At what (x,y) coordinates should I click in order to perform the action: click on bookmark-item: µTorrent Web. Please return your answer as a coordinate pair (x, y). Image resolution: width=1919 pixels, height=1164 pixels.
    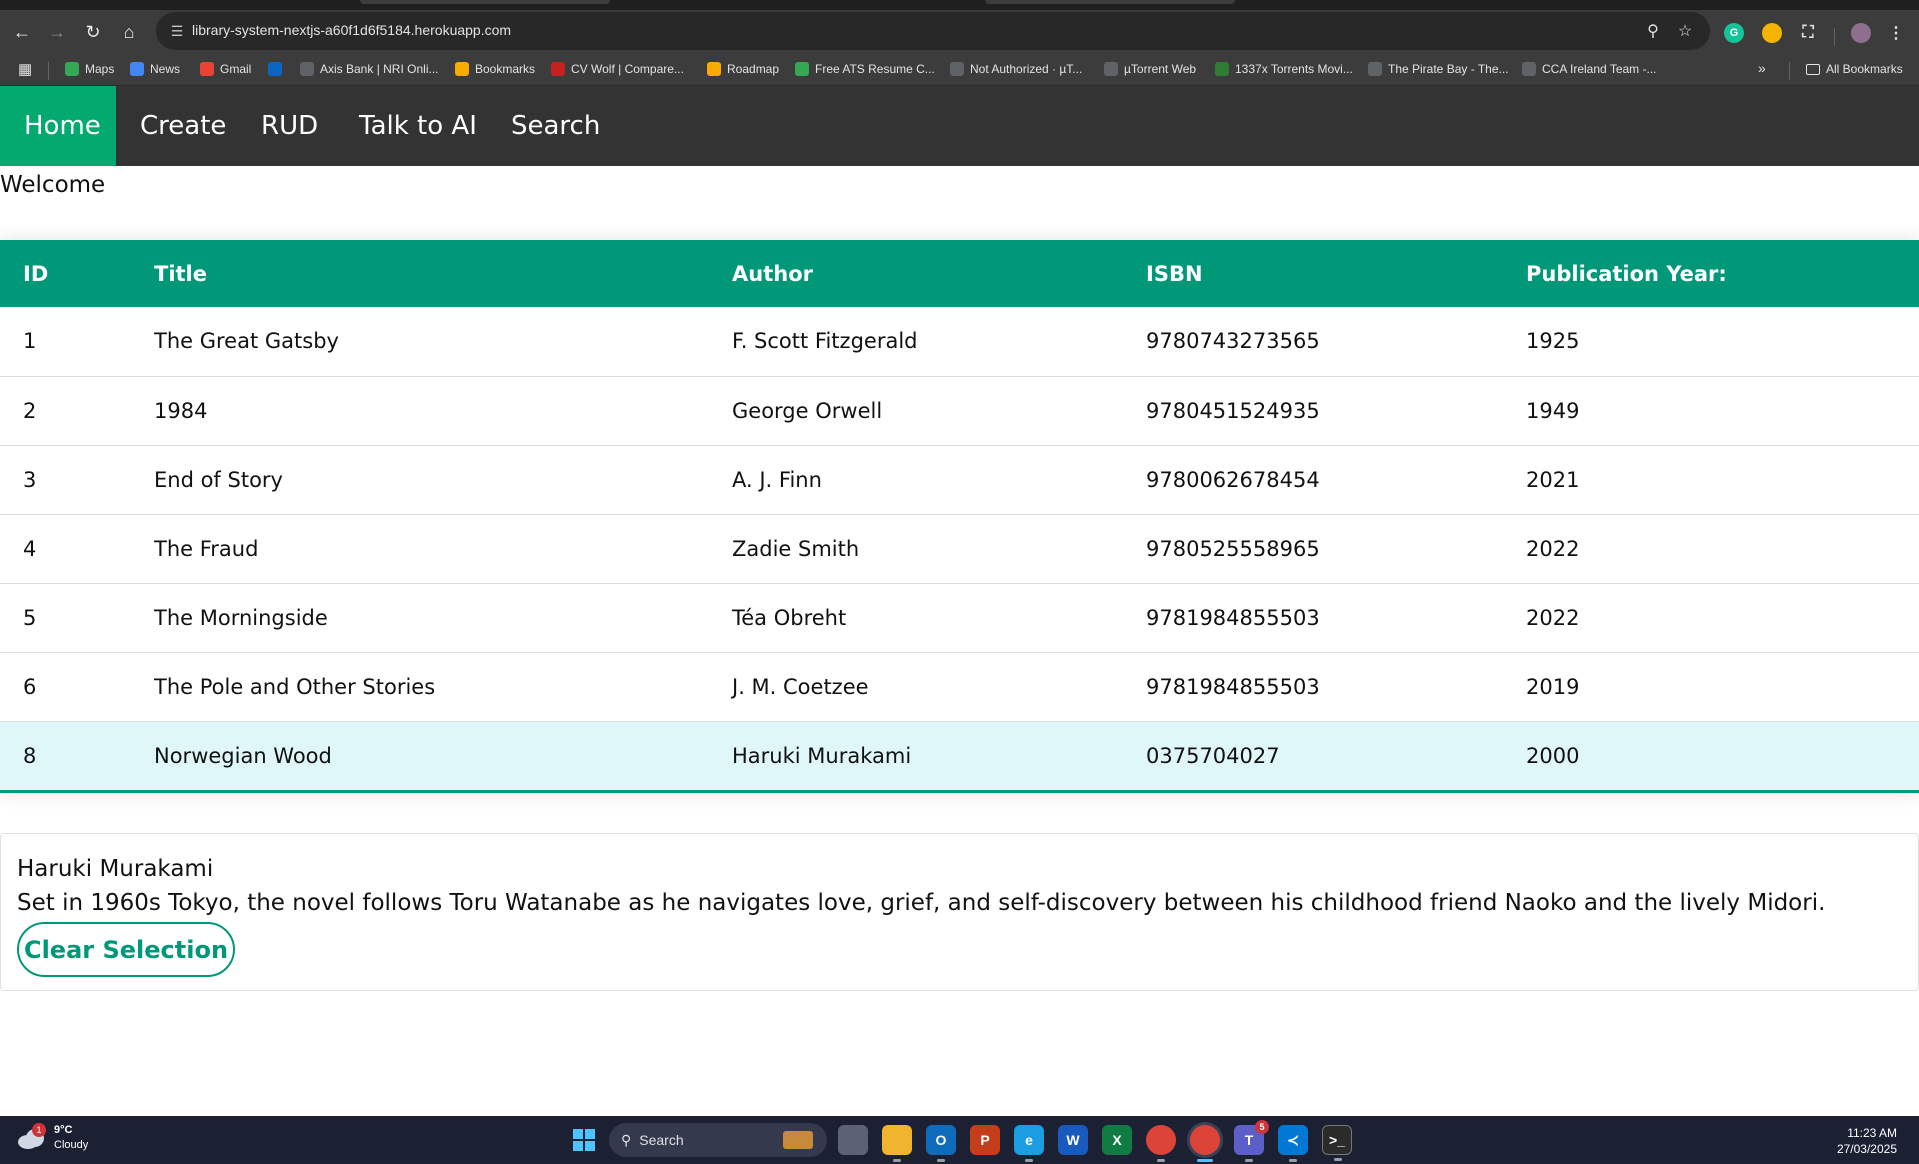
    Looking at the image, I should click on (1150, 69).